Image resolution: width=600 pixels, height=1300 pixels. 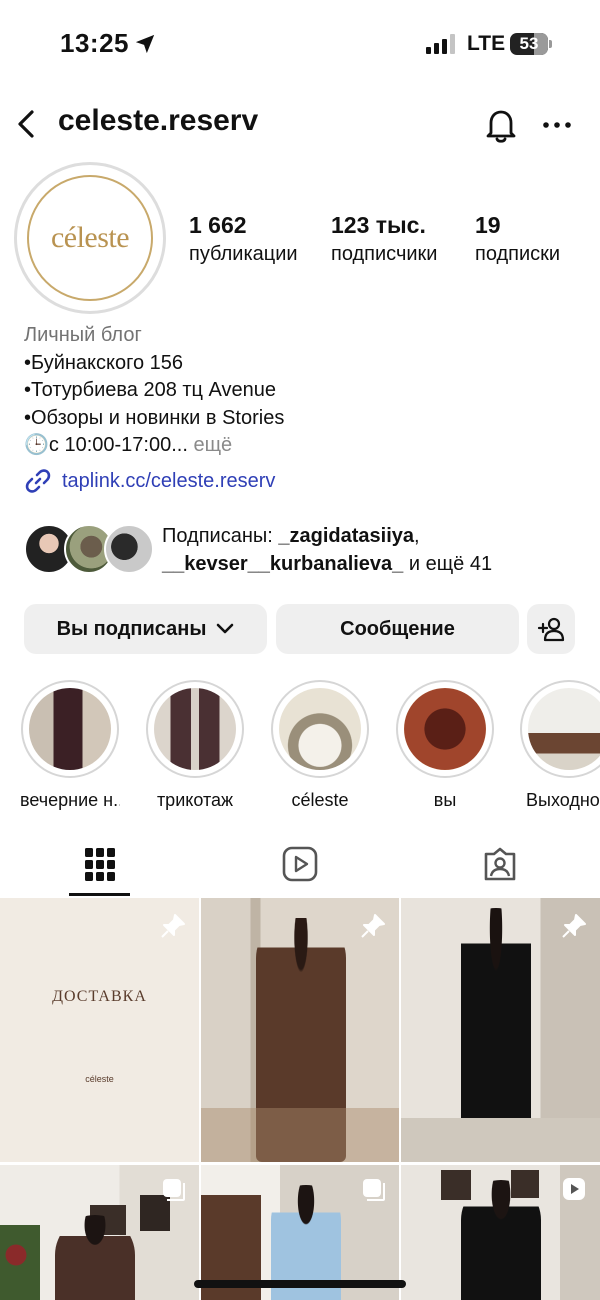 What do you see at coordinates (488, 225) in the screenshot?
I see `stat-following-value: 19` at bounding box center [488, 225].